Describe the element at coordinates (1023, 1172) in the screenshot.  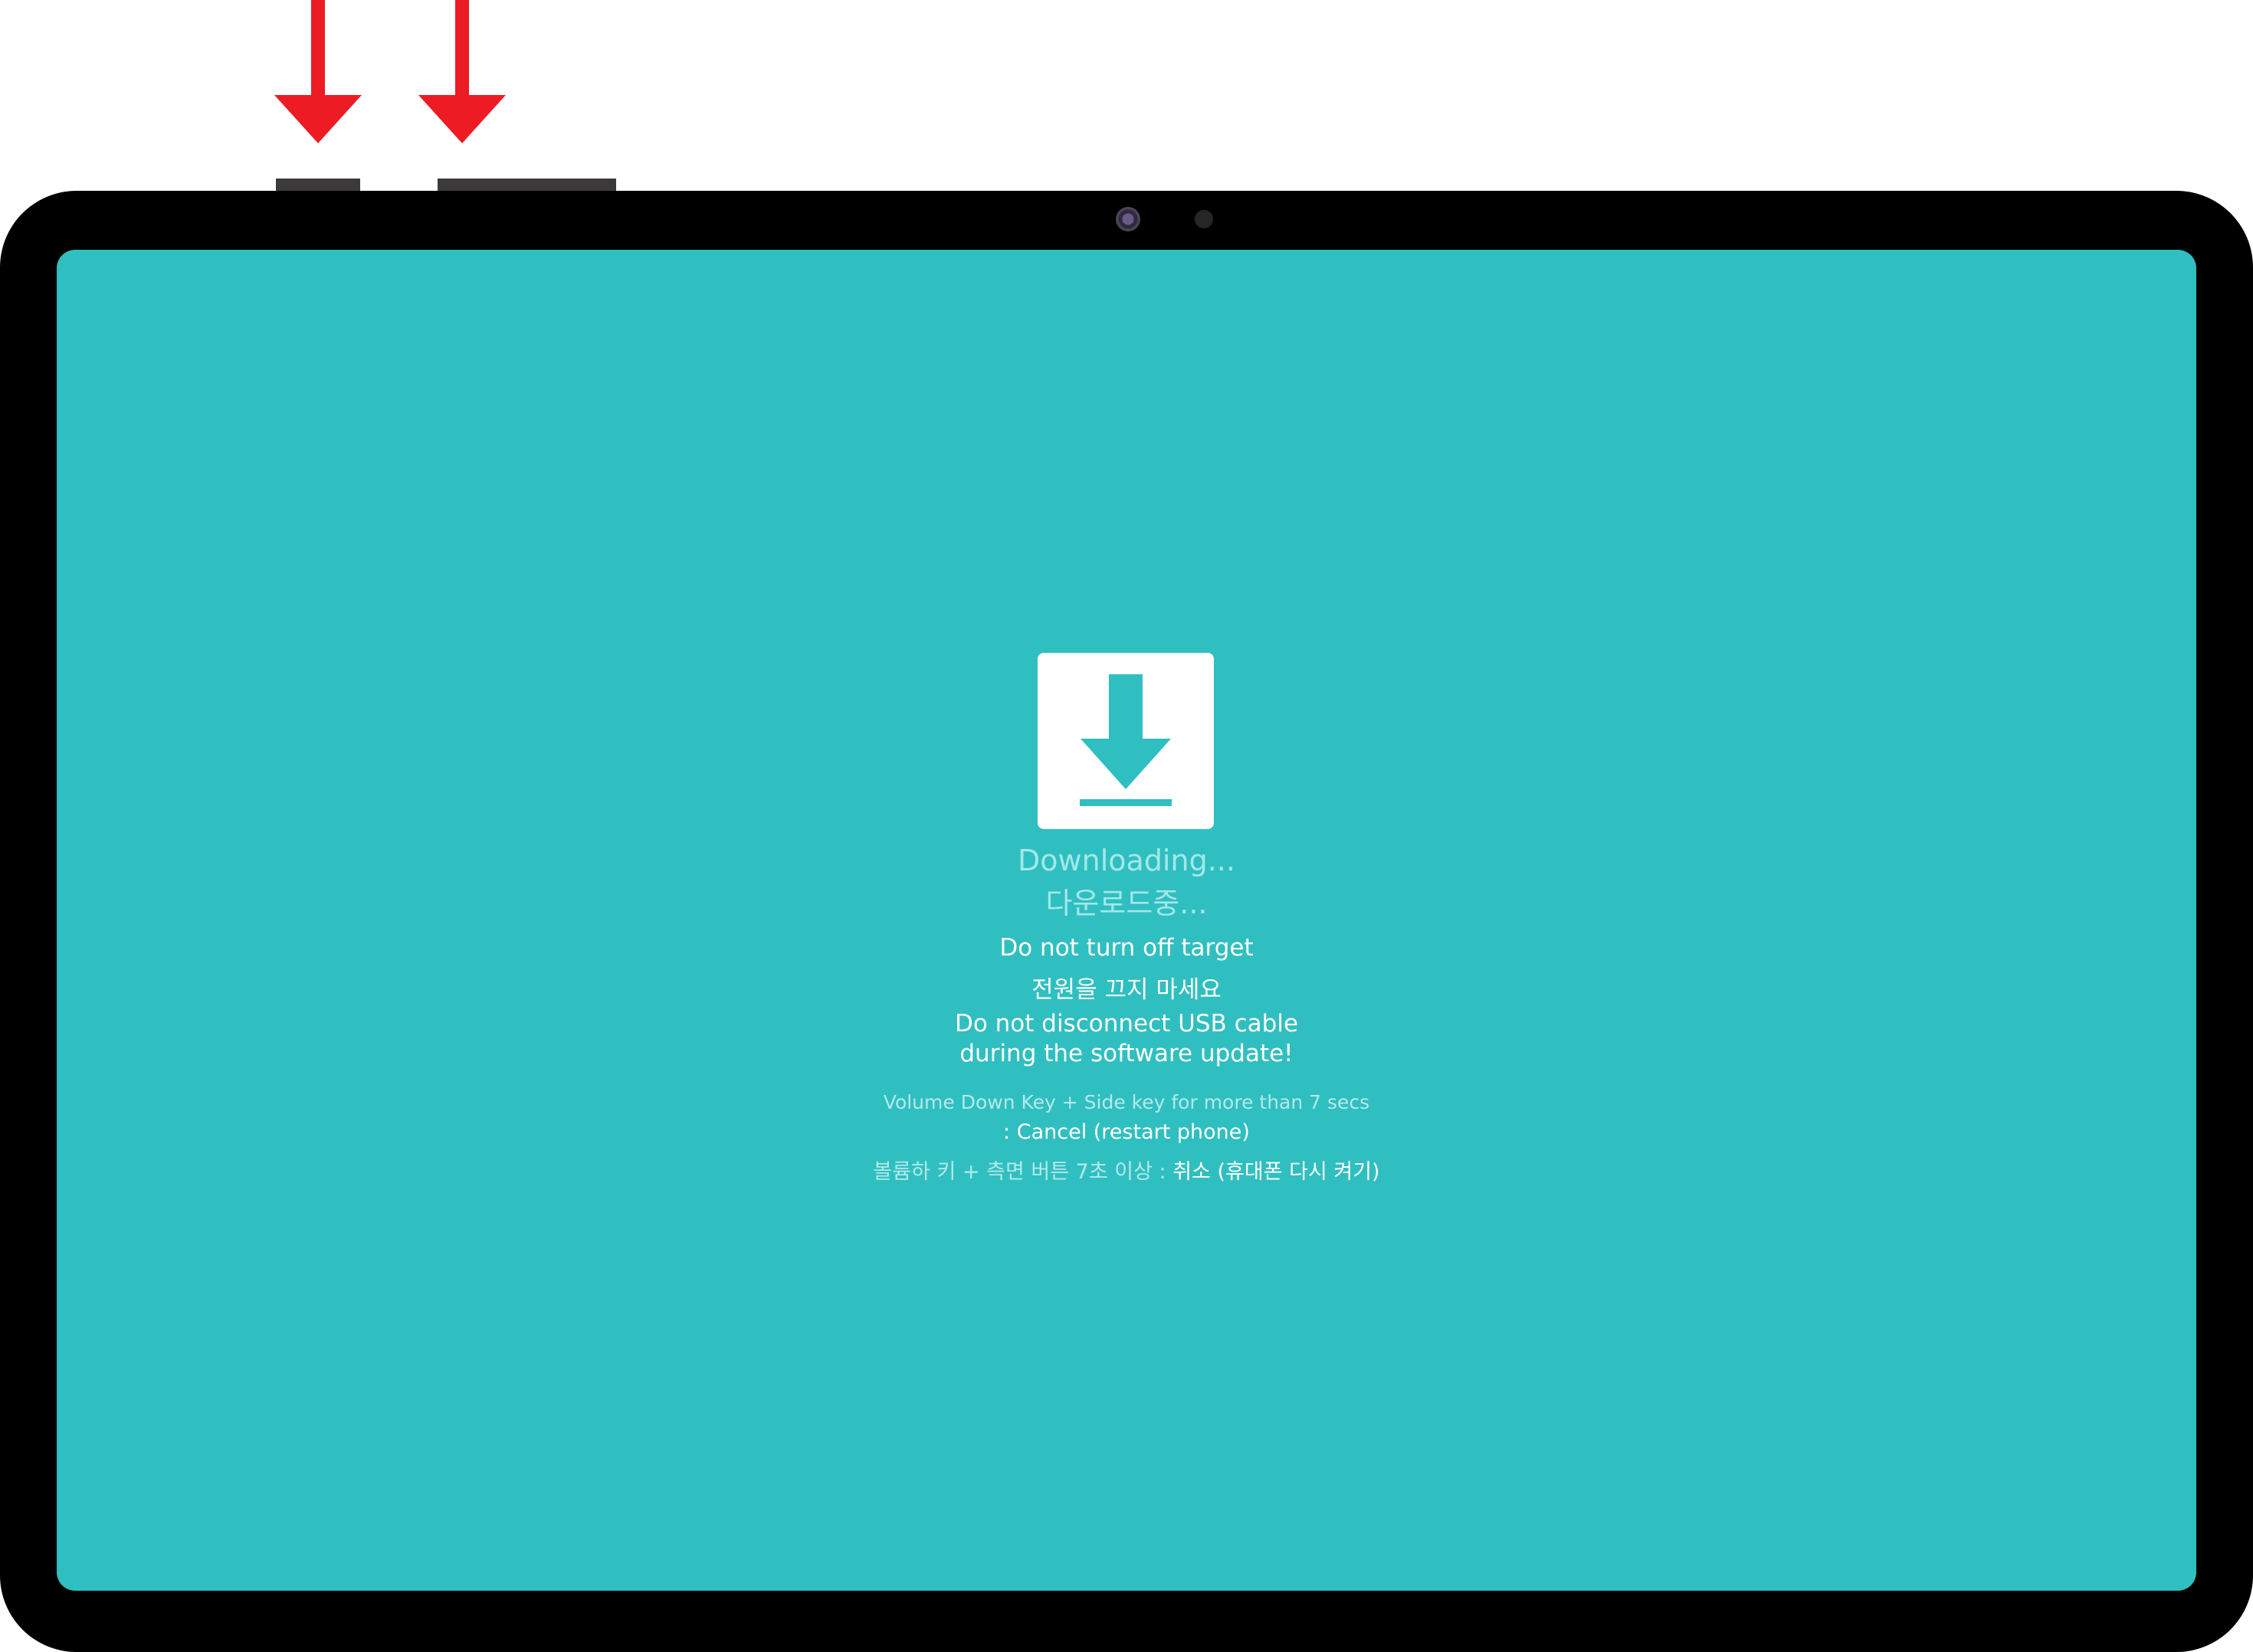
I see `cancel-key-combo-korean: 볼륨하 키 + 측면 버튼 7초 이상 :` at that location.